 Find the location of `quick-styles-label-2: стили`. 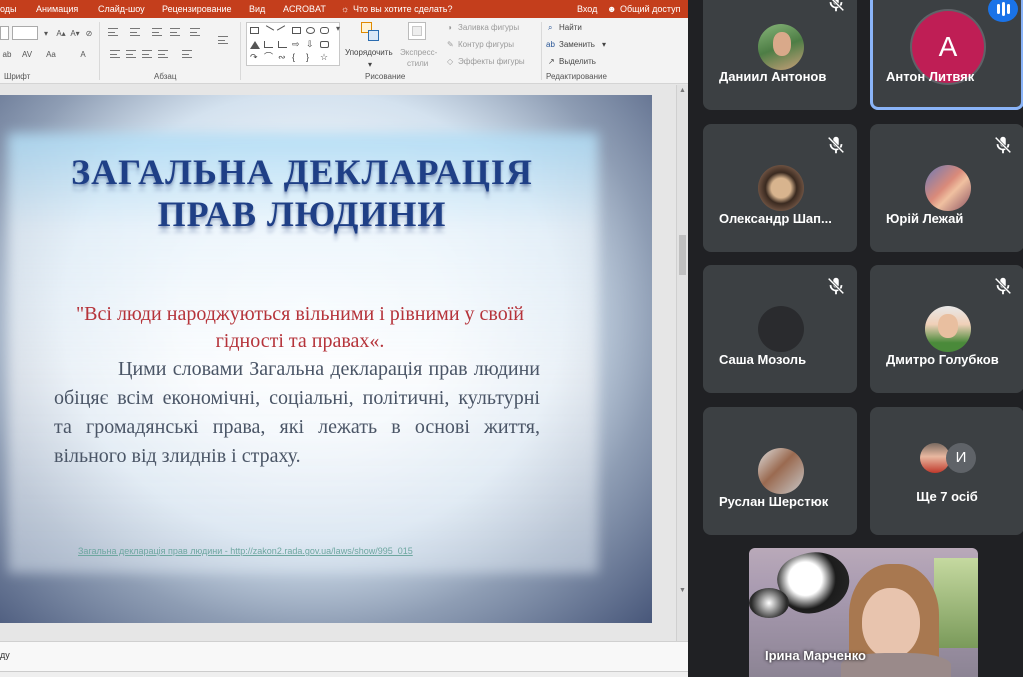

quick-styles-label-2: стили is located at coordinates (417, 63).